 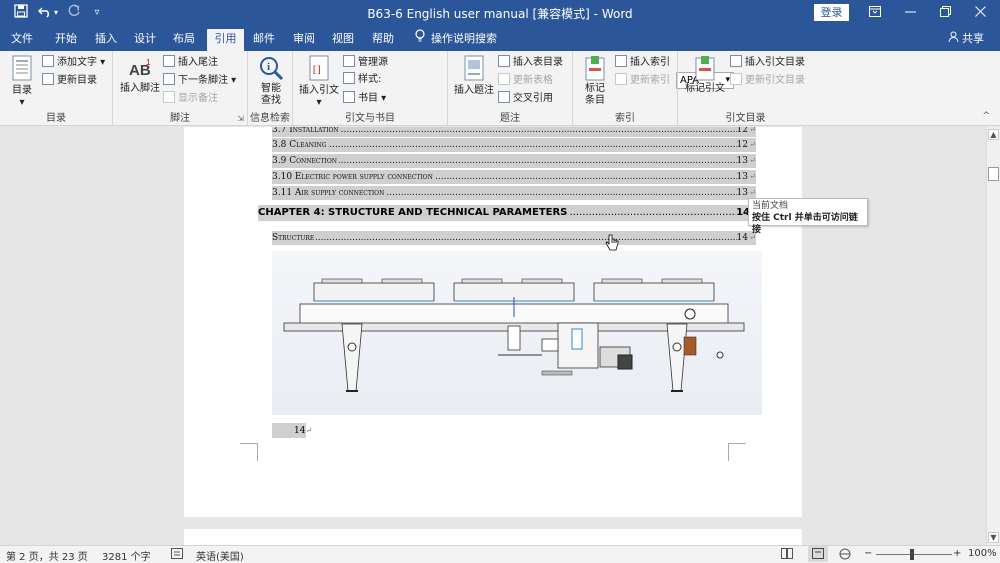 I want to click on collapse-ribbon-icon: ^, so click(x=986, y=116).